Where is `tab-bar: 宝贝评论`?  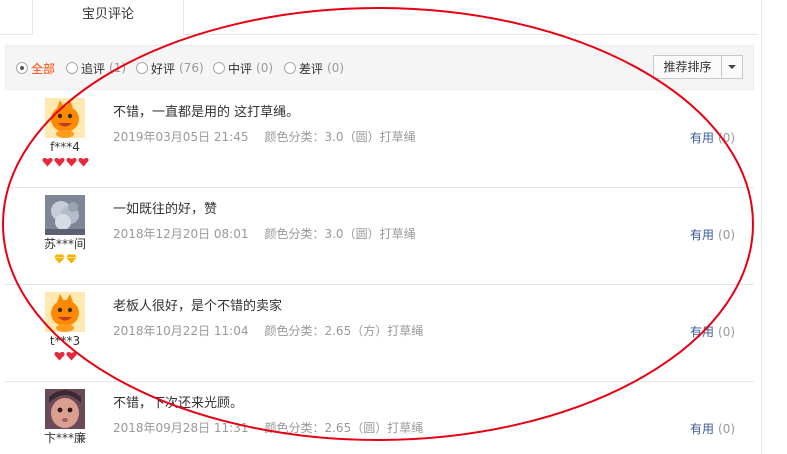 tab-bar: 宝贝评论 is located at coordinates (379, 17).